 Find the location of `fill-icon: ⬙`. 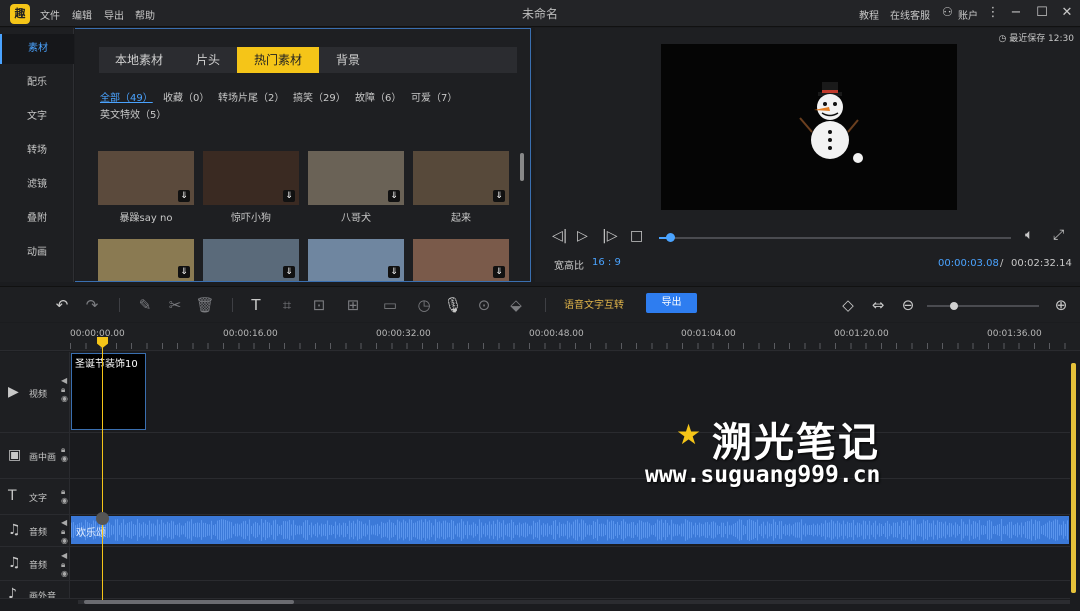

fill-icon: ⬙ is located at coordinates (516, 305).